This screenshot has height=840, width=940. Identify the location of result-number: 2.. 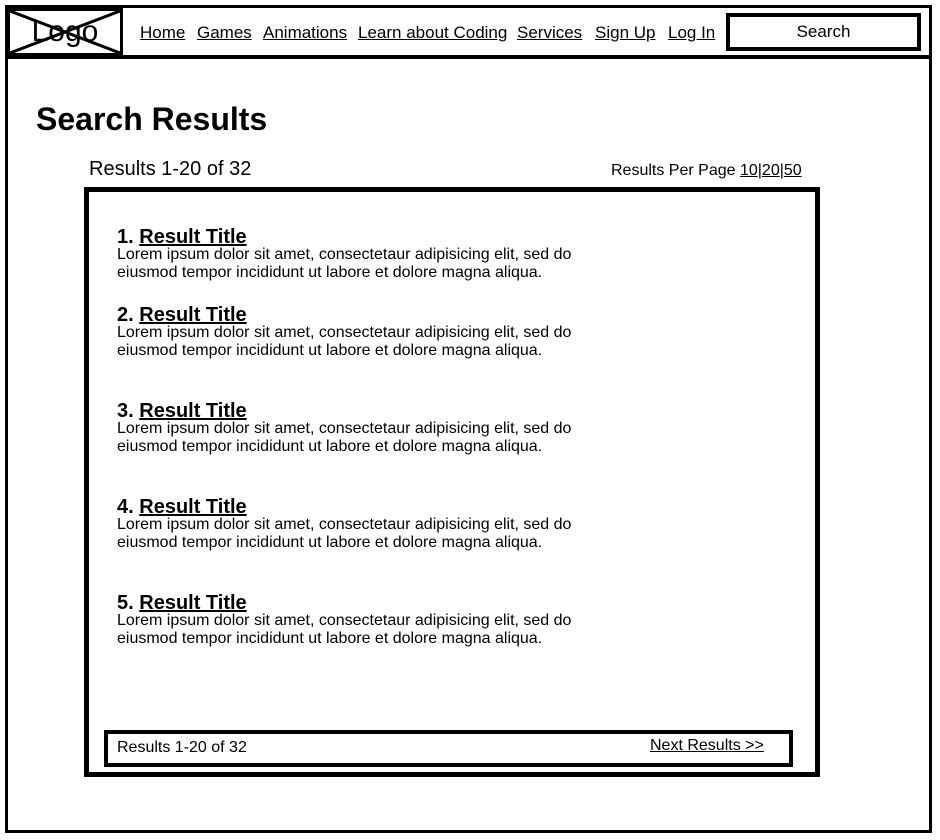
(125, 315).